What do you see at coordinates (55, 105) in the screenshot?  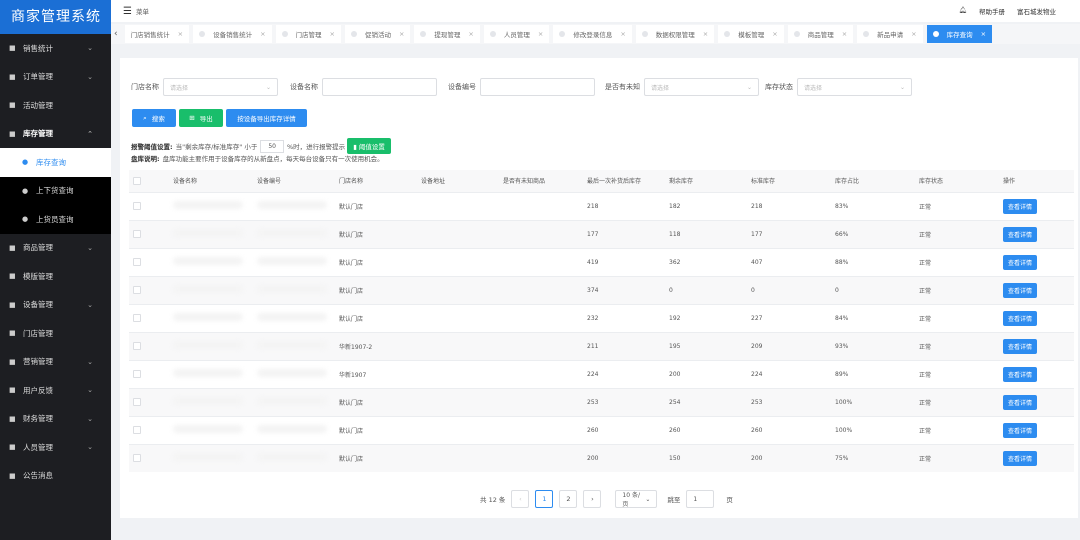 I see `sidebar-item: ■ 活动管理` at bounding box center [55, 105].